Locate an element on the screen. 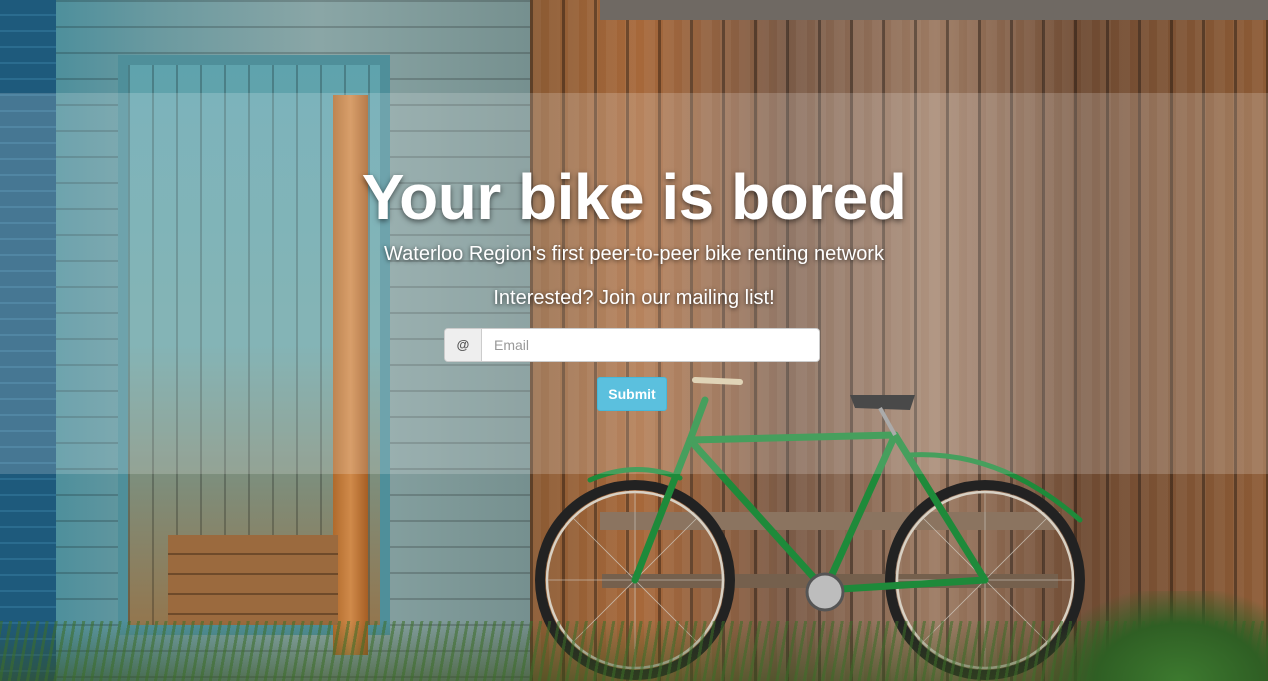  grass-patch is located at coordinates (1158, 636).